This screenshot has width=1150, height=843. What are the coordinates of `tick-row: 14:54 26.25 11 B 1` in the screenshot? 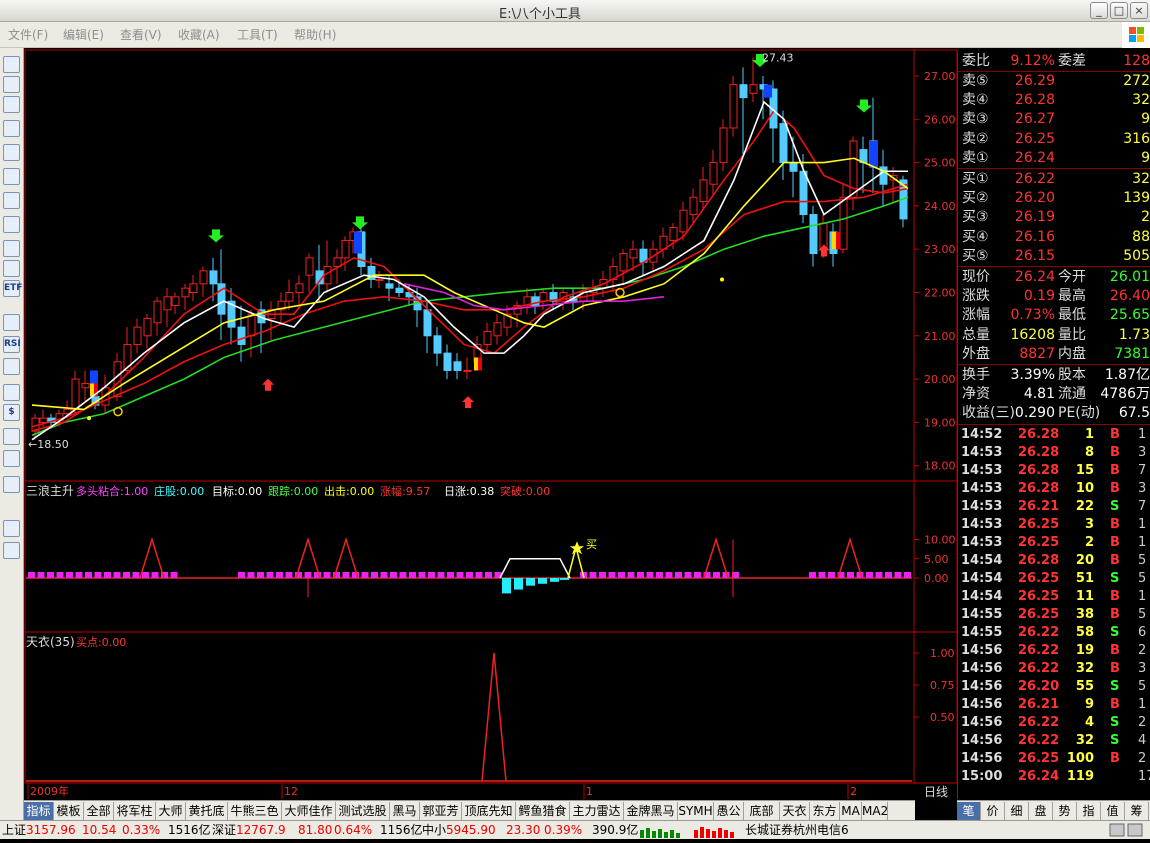 It's located at (1055, 597).